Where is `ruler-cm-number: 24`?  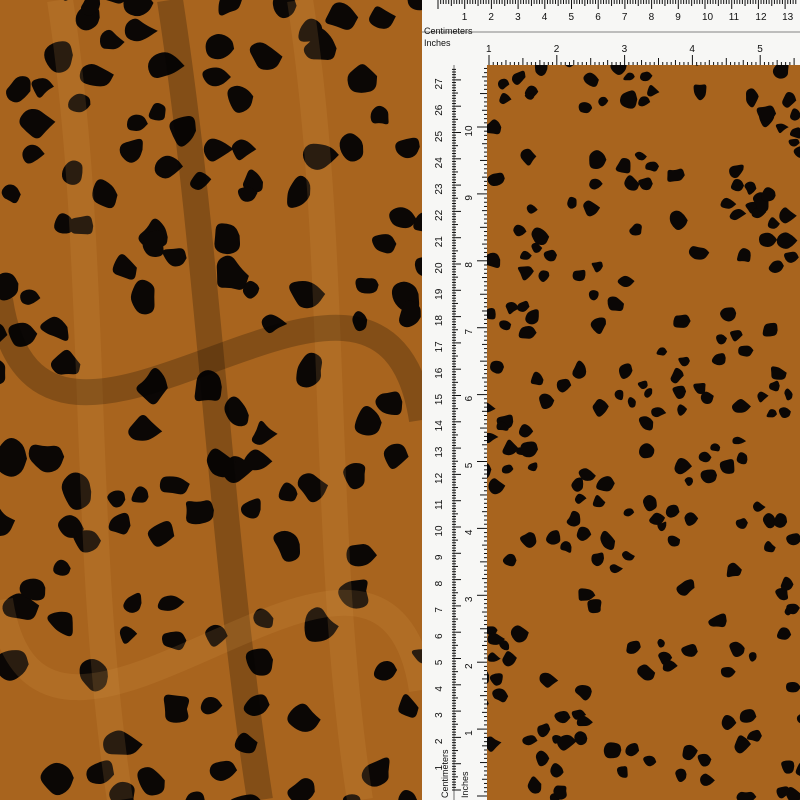
ruler-cm-number: 24 is located at coordinates (439, 163).